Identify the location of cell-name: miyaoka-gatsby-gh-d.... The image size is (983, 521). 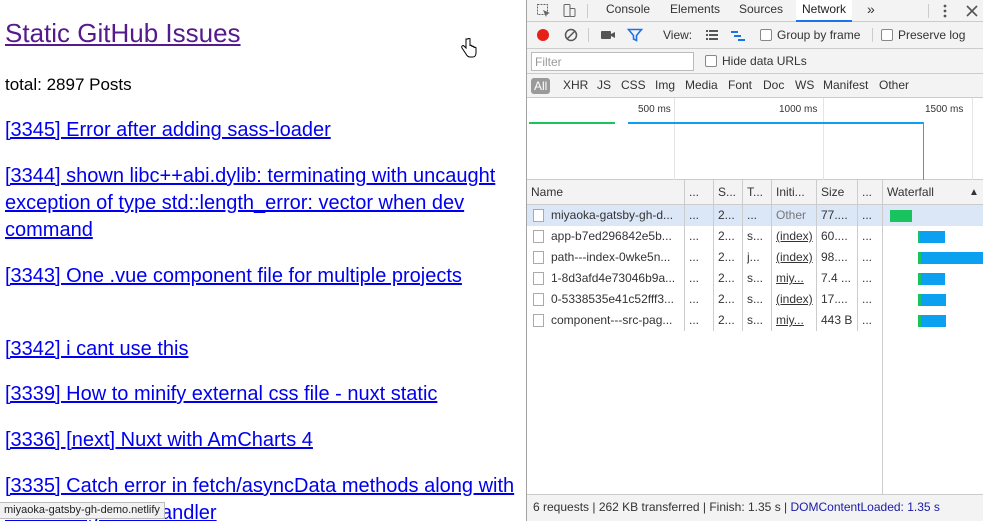
(612, 215).